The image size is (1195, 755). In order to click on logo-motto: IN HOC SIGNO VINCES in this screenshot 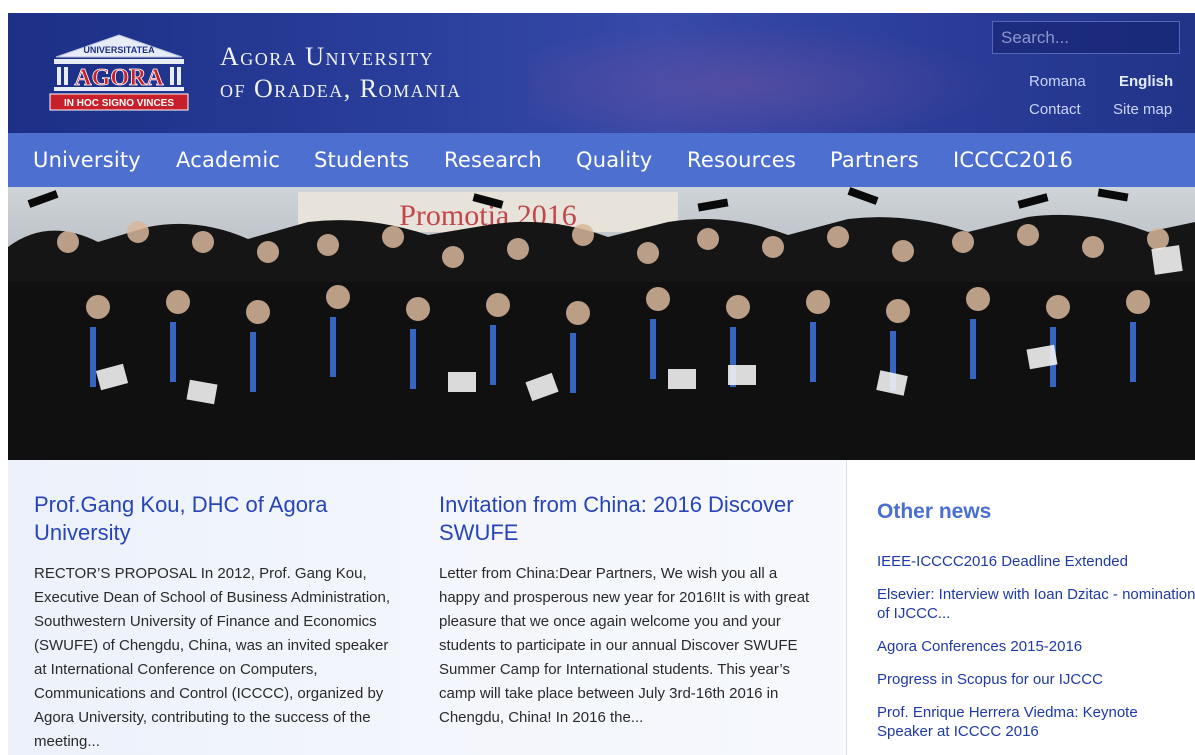, I will do `click(119, 103)`.